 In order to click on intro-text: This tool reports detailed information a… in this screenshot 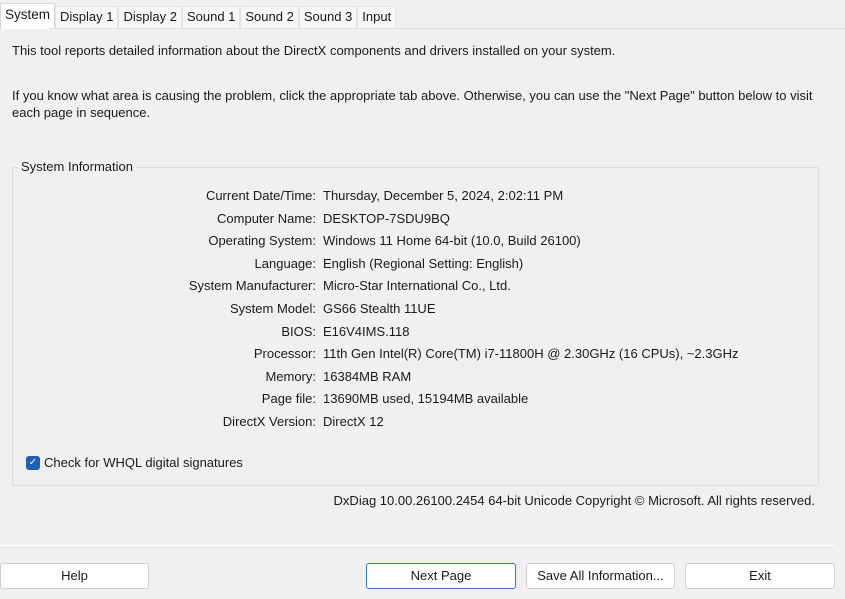, I will do `click(314, 50)`.